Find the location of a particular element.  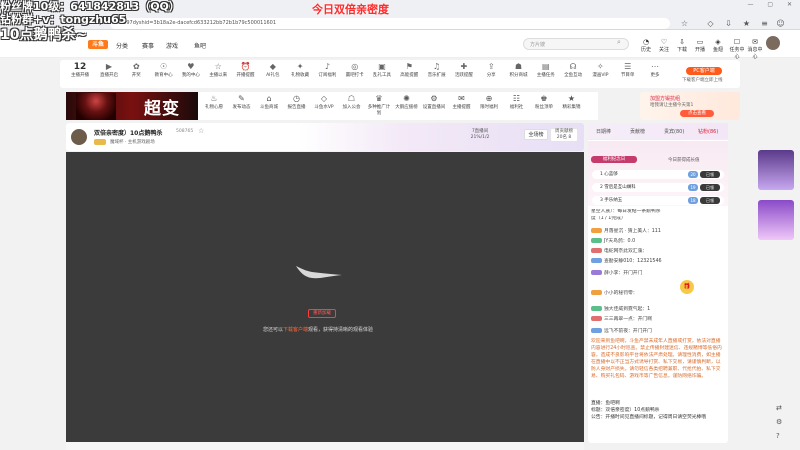

tool-item: ✉ 主播提醒 is located at coordinates (462, 102).